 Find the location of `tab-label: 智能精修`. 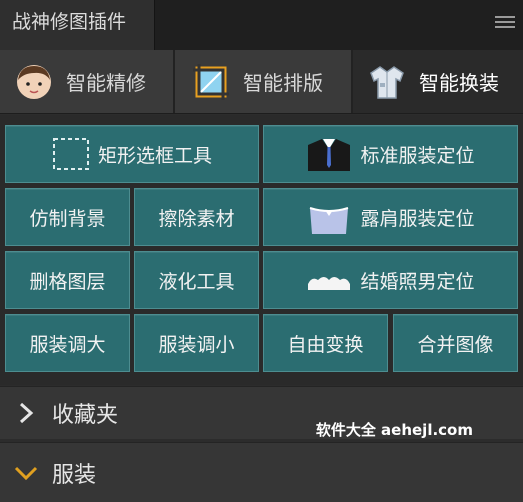

tab-label: 智能精修 is located at coordinates (106, 83).